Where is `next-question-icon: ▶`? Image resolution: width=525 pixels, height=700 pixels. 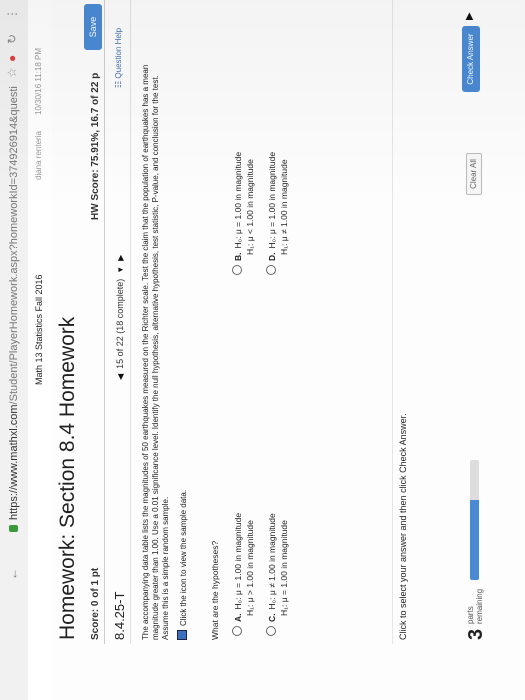
next-question-icon: ▶ is located at coordinates (120, 258).